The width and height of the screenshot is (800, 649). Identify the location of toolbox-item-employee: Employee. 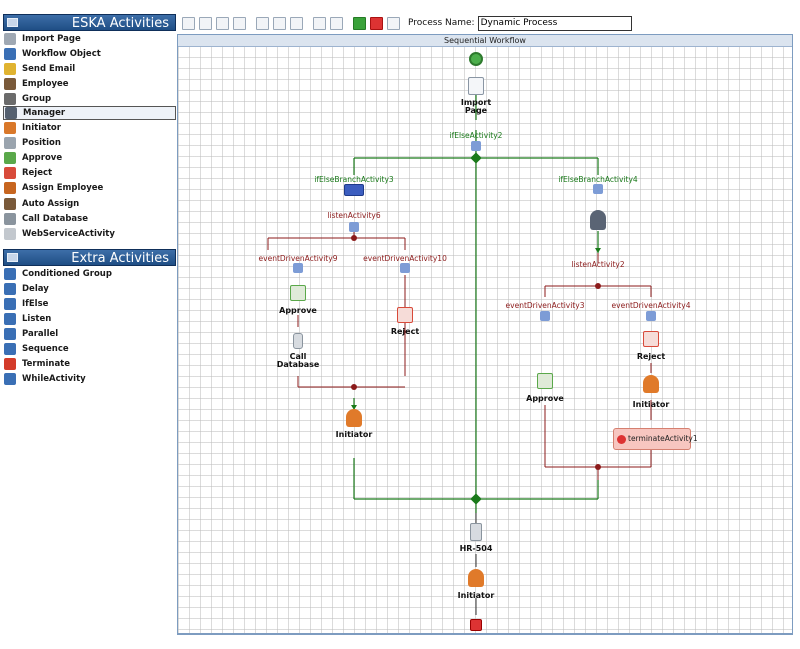
(89, 83).